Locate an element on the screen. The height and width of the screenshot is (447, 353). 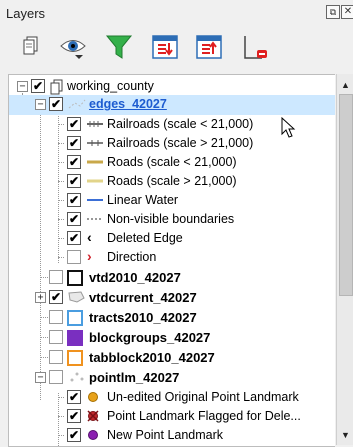
tree-scrollbar: ▲ ▼ is located at coordinates (344, 259).